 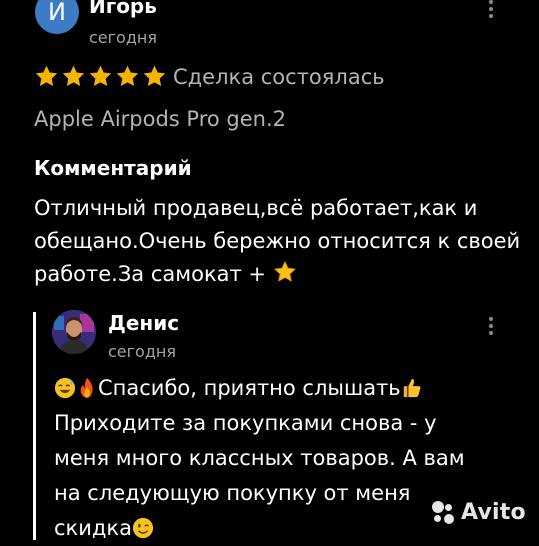 I want to click on reply-text-part1: Спасибо, приятно слышать, so click(x=249, y=388).